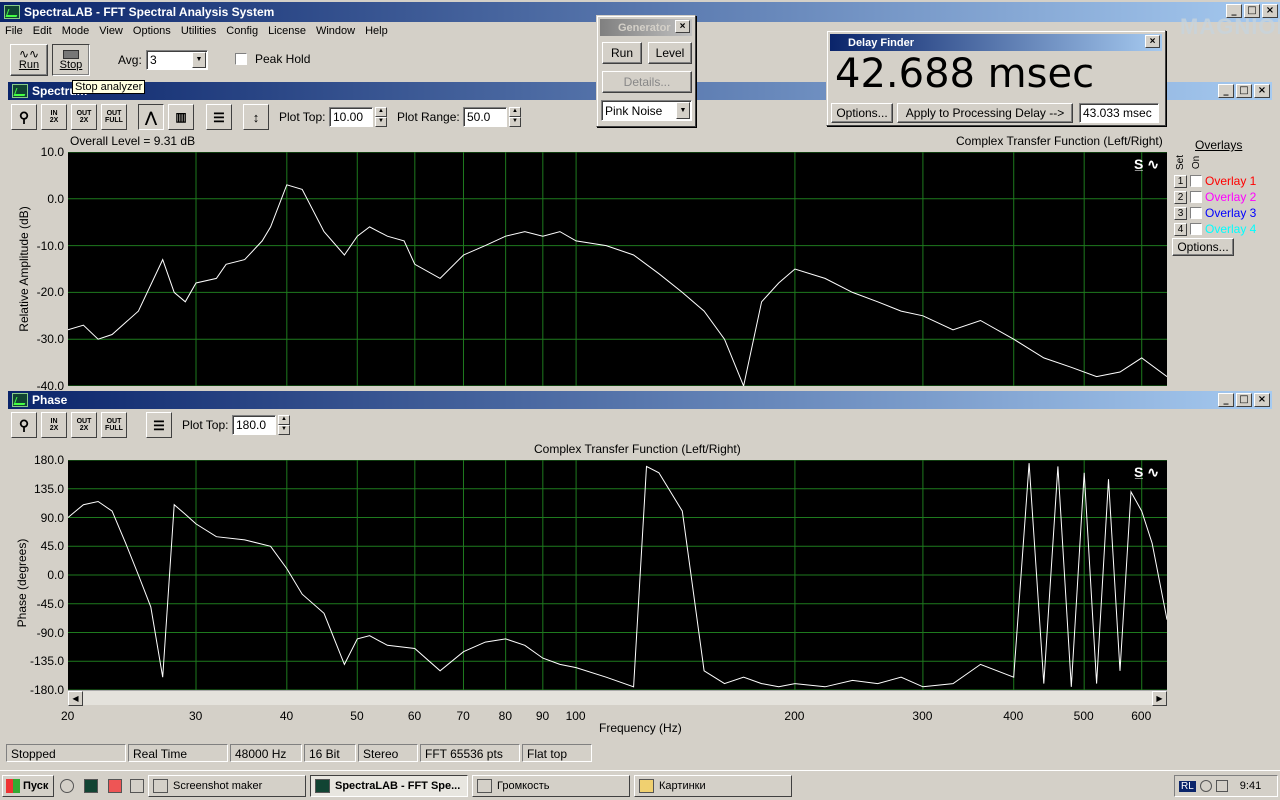 The width and height of the screenshot is (1280, 800). Describe the element at coordinates (646, 110) in the screenshot. I see `signal-select: Pink Noise ▼` at that location.